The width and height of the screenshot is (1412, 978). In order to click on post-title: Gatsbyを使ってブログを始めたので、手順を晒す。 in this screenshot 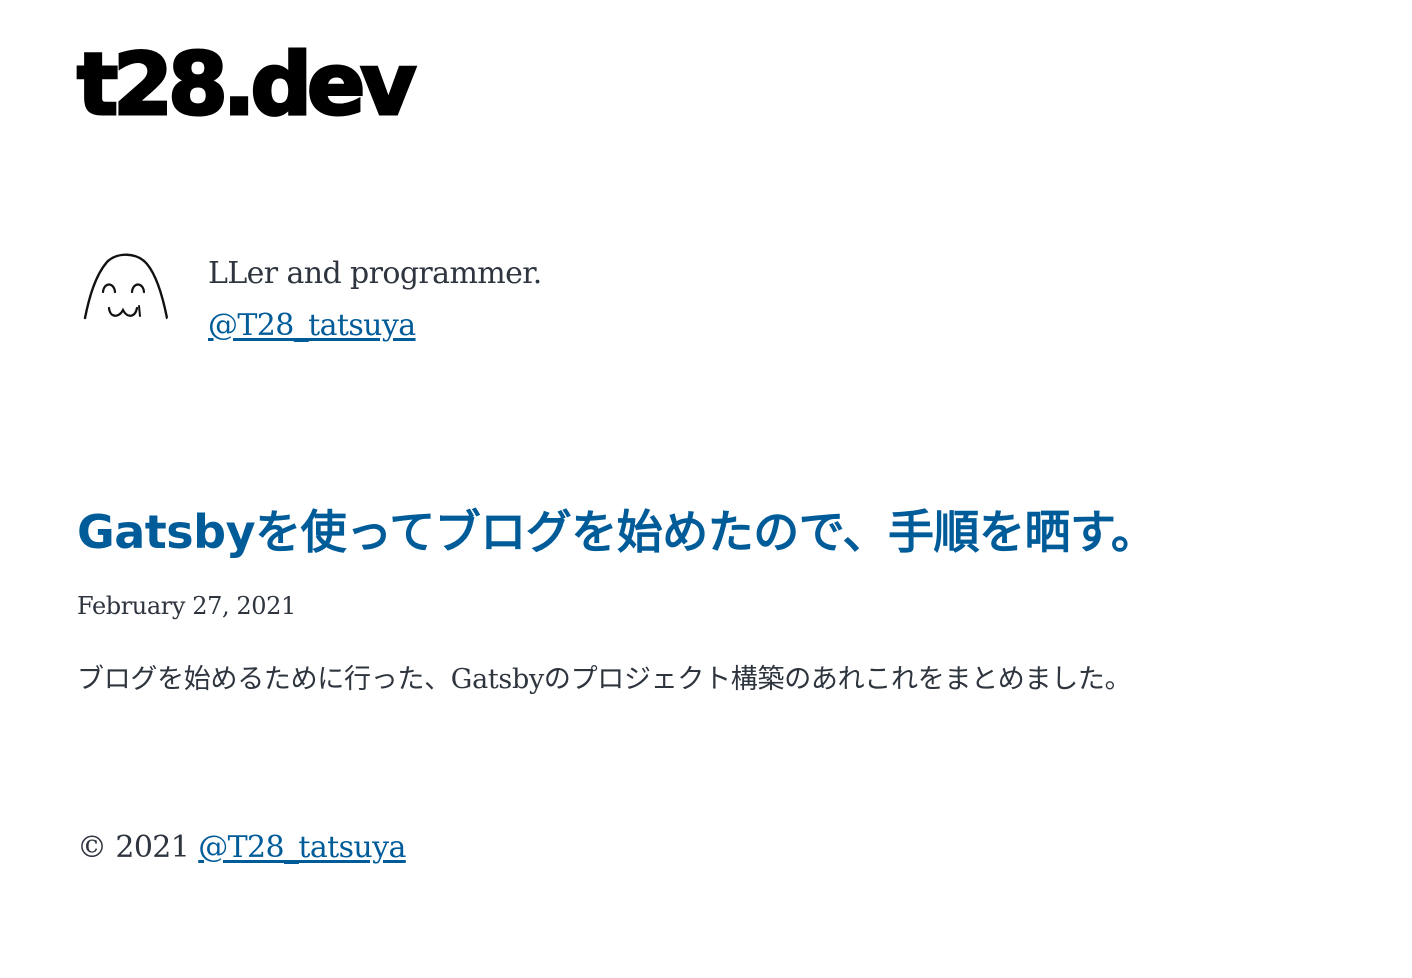, I will do `click(727, 532)`.